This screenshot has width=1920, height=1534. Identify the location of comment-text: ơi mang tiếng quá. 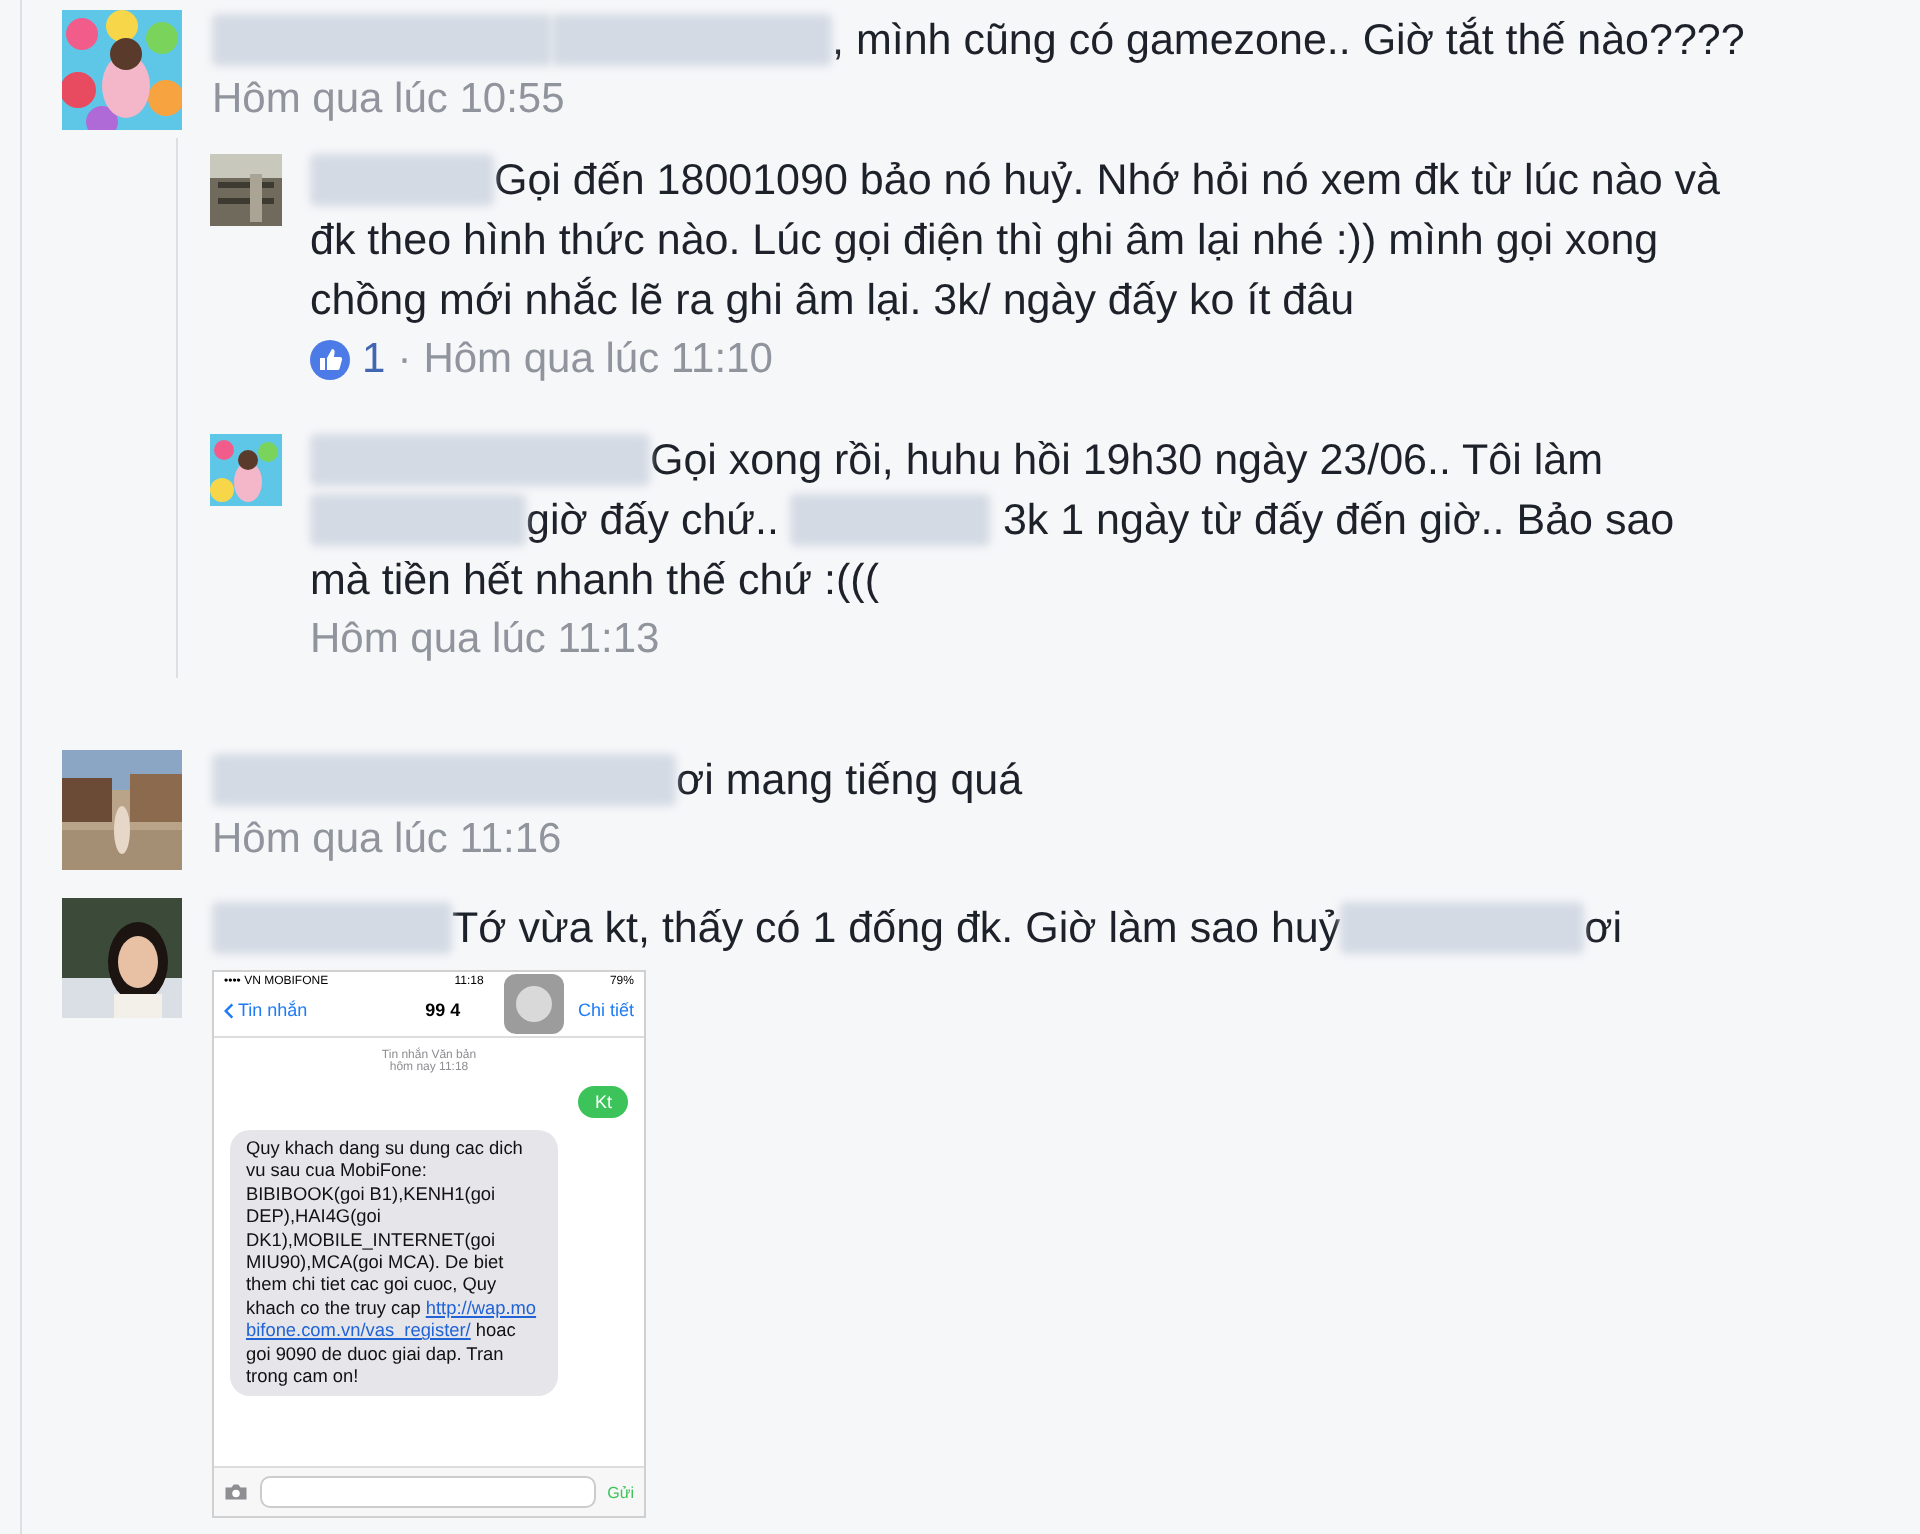
(982, 780).